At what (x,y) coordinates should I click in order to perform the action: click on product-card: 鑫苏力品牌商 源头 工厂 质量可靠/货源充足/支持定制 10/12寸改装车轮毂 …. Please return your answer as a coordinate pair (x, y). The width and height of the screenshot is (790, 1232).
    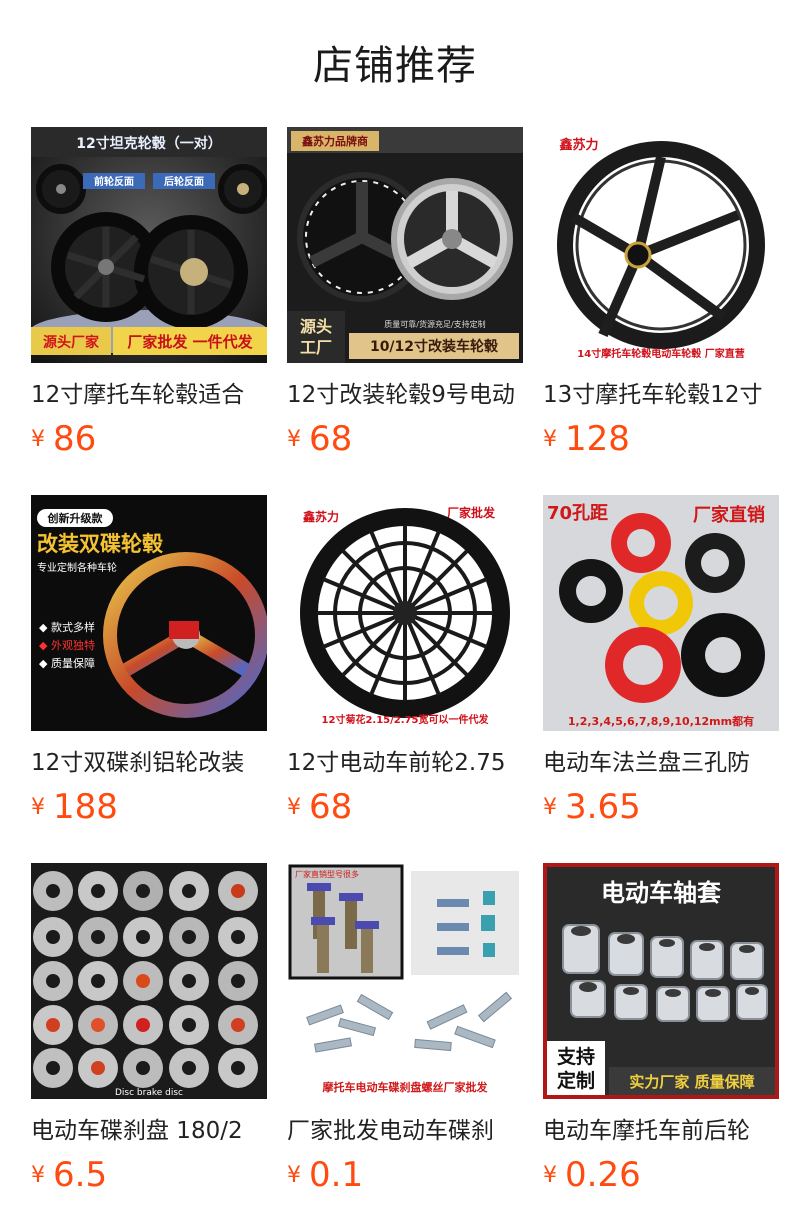
    Looking at the image, I should click on (405, 297).